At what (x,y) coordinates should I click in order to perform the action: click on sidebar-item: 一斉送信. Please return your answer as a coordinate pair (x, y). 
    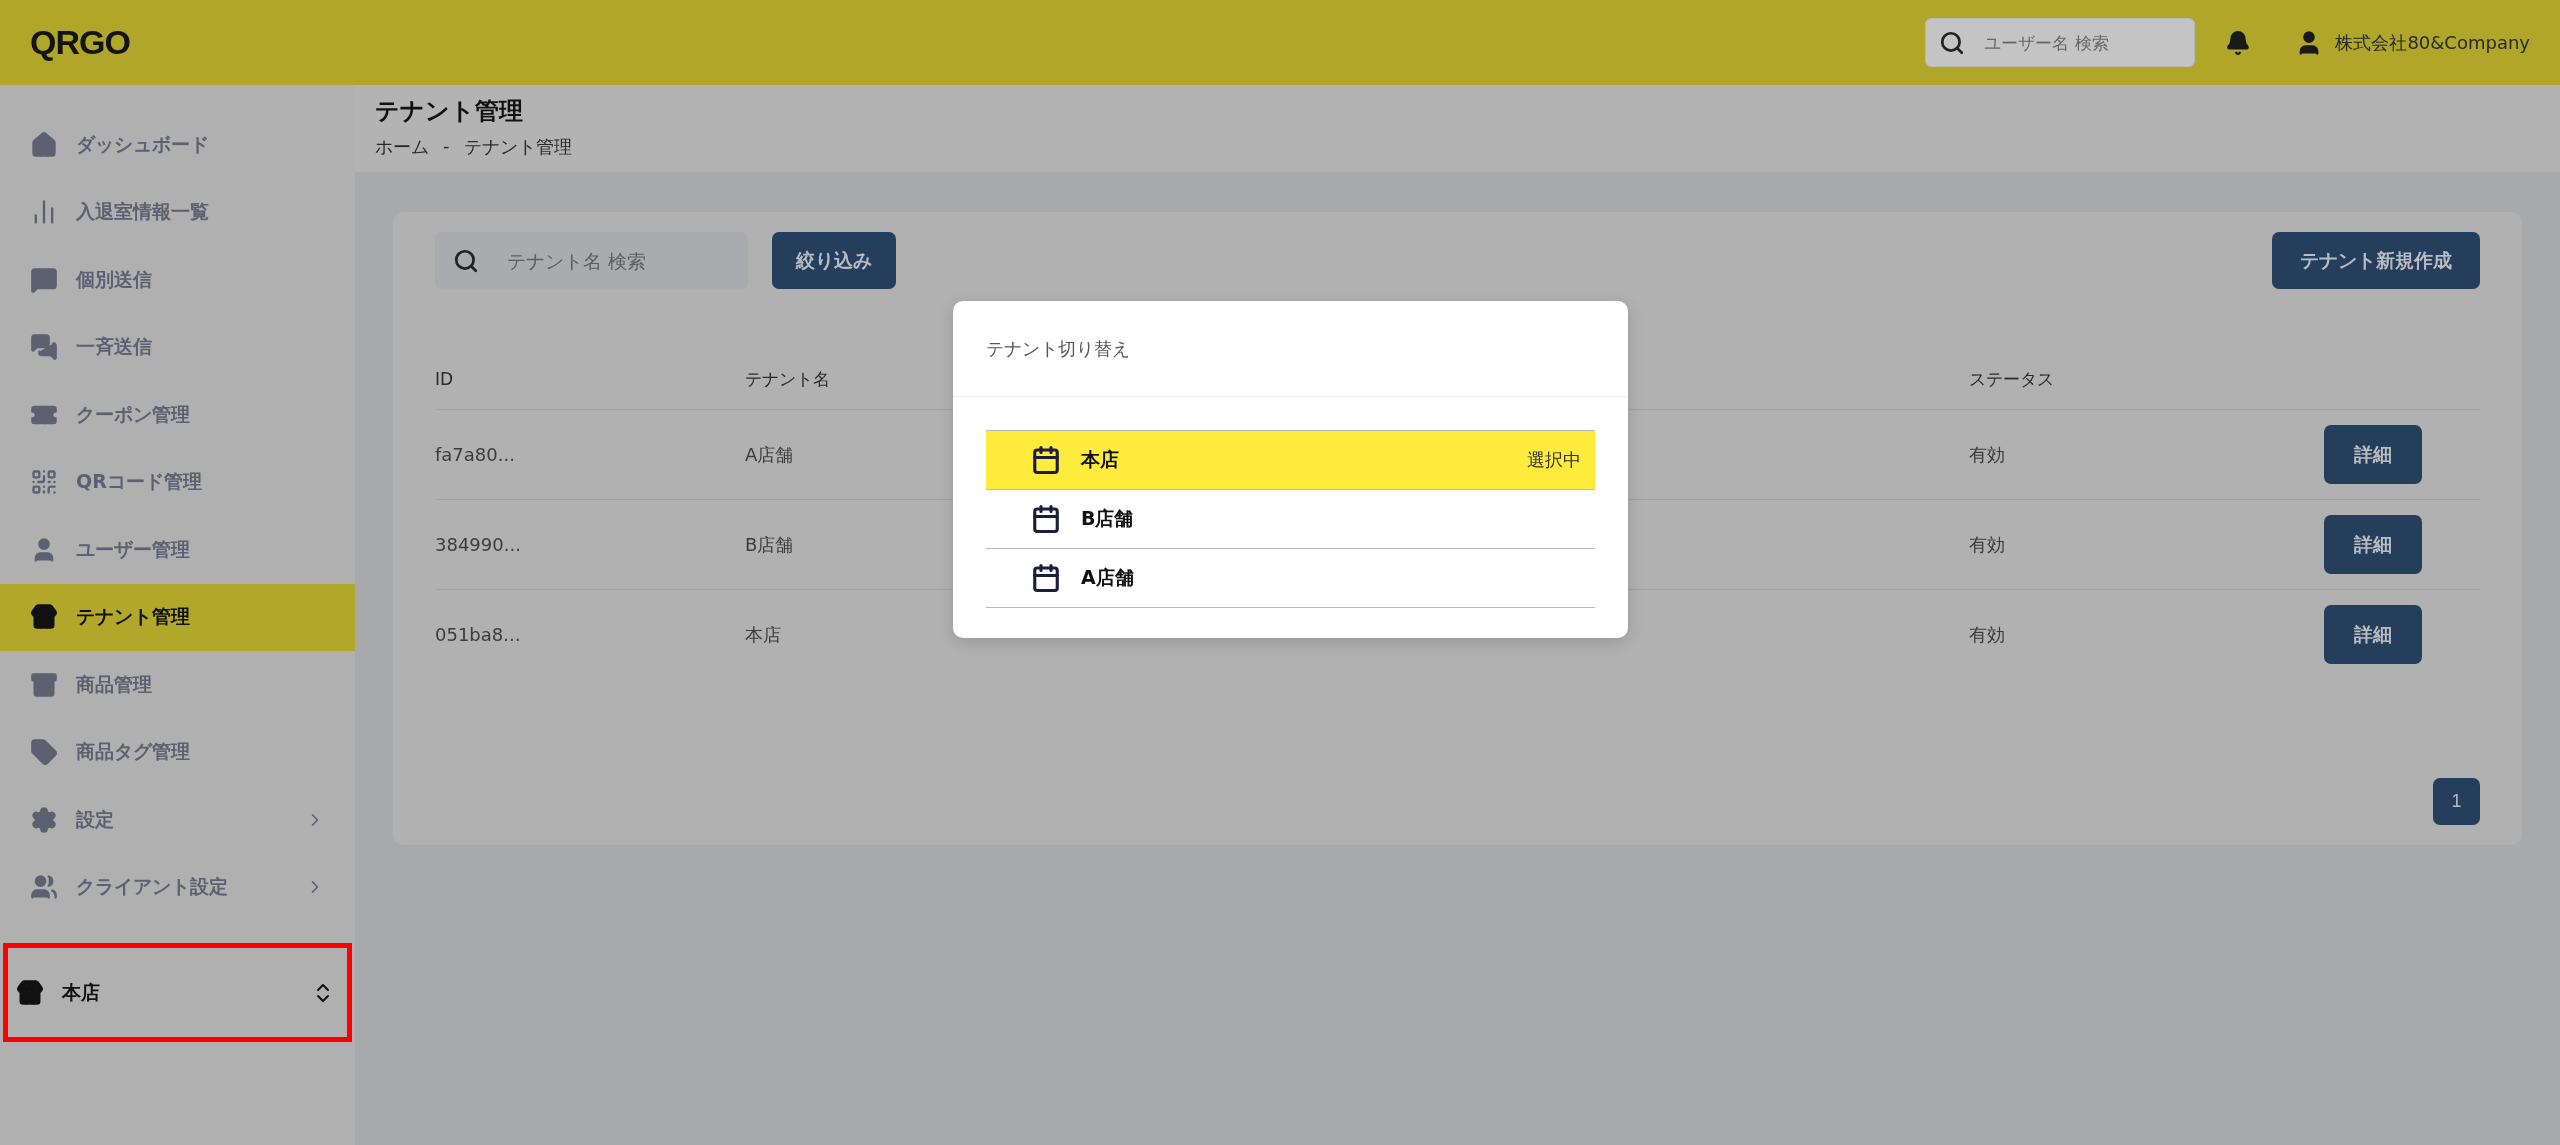
    Looking at the image, I should click on (177, 347).